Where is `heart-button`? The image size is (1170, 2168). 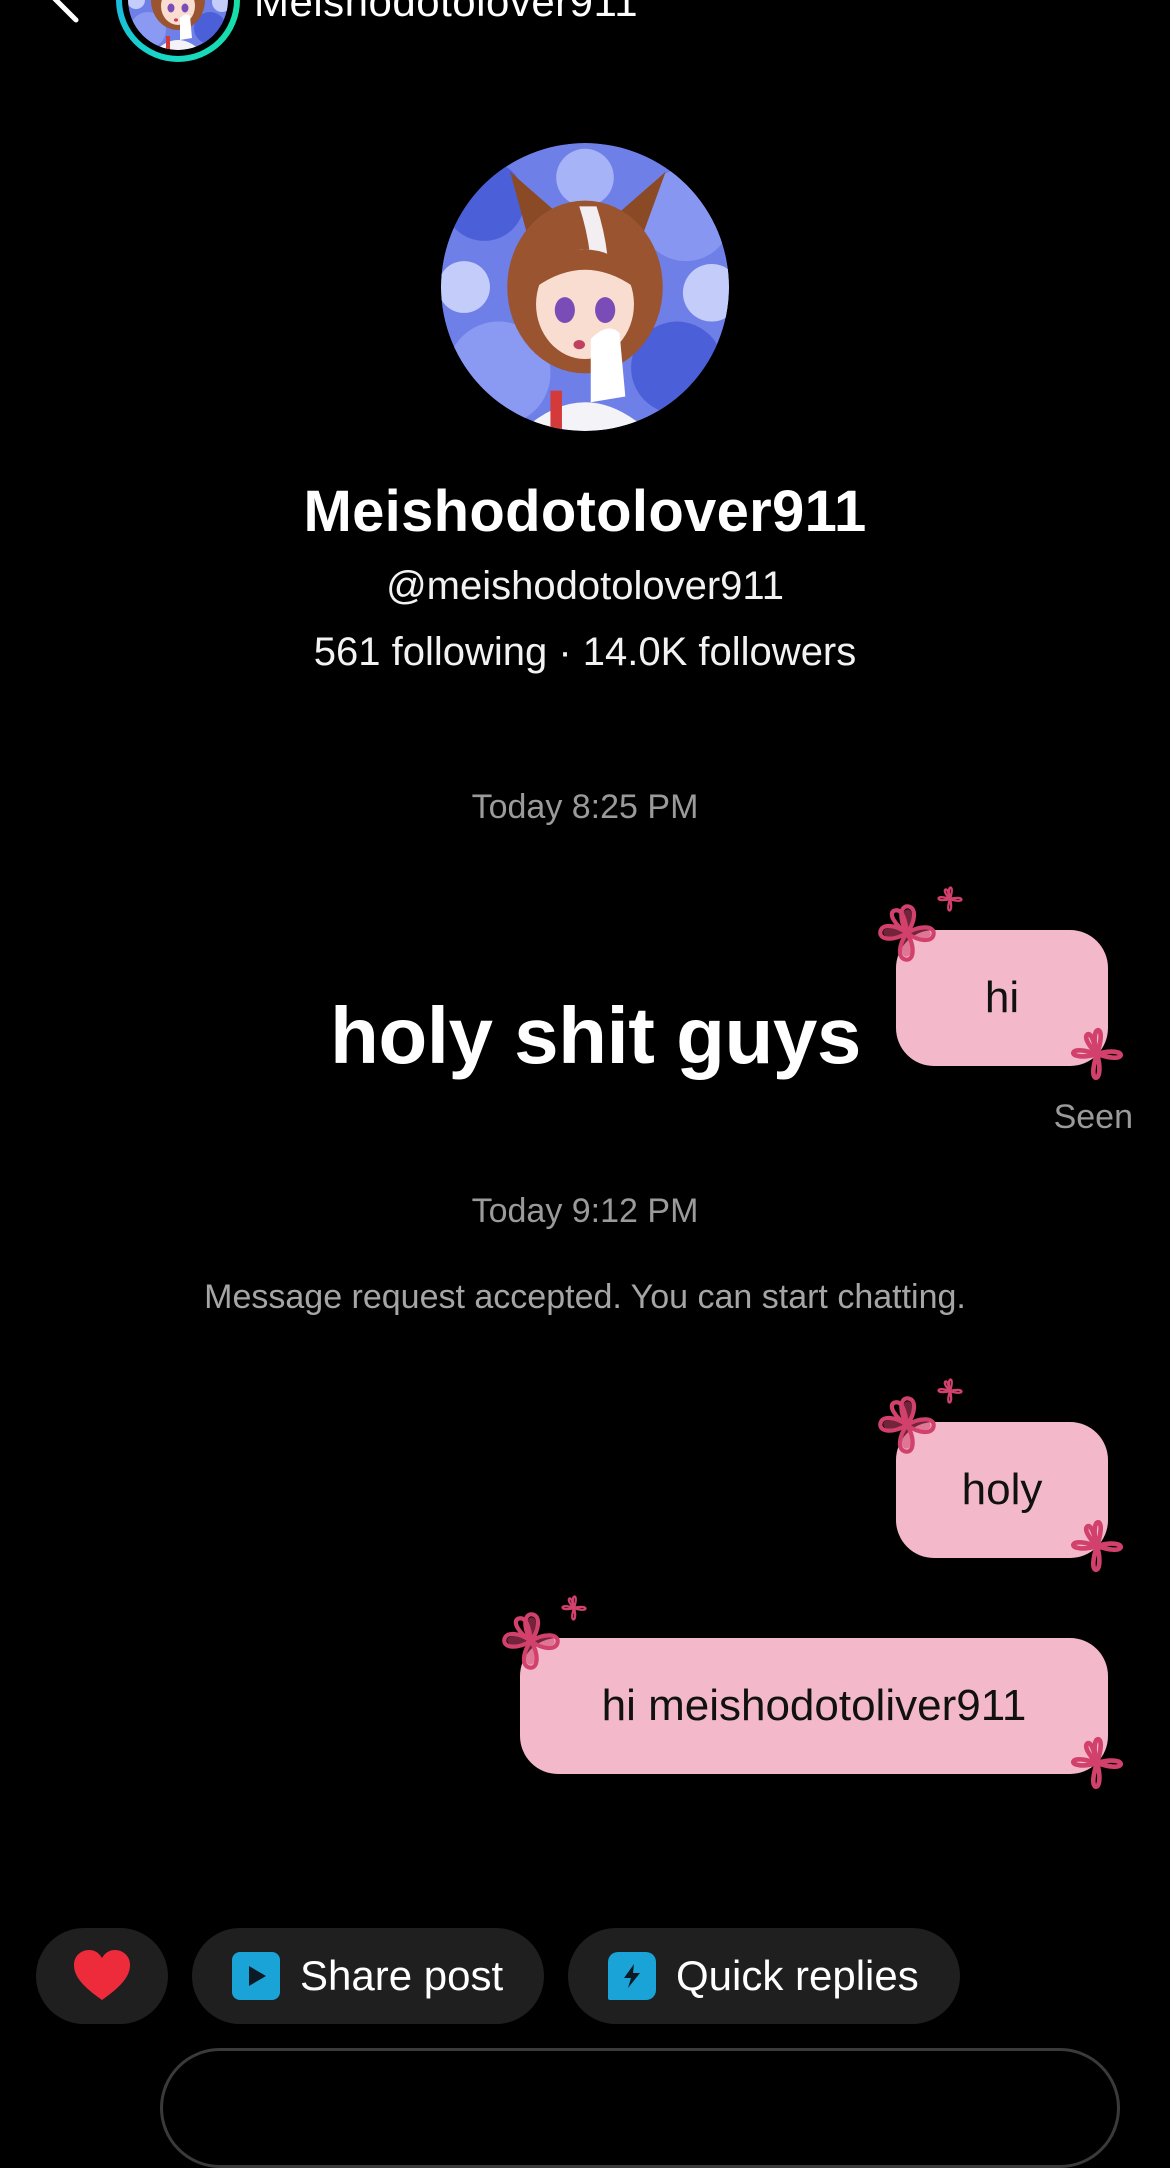
heart-button is located at coordinates (102, 1976).